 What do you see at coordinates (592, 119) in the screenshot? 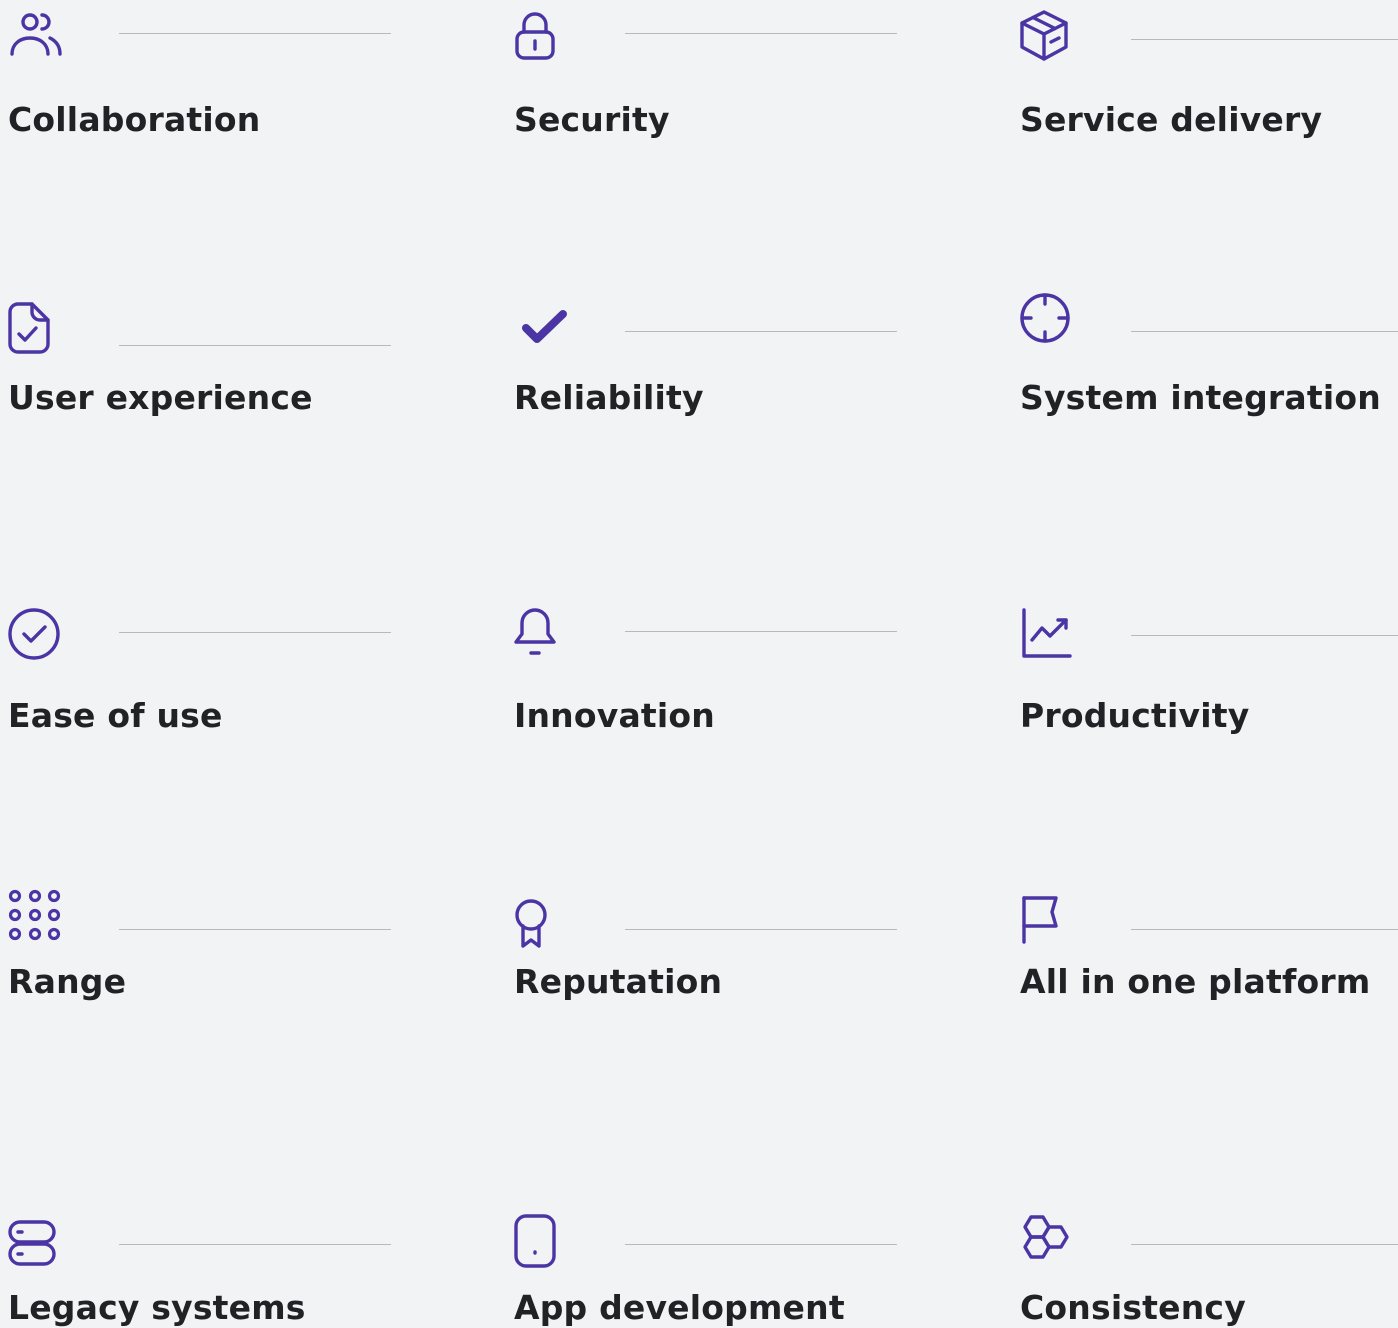
I see `feature-label: Security` at bounding box center [592, 119].